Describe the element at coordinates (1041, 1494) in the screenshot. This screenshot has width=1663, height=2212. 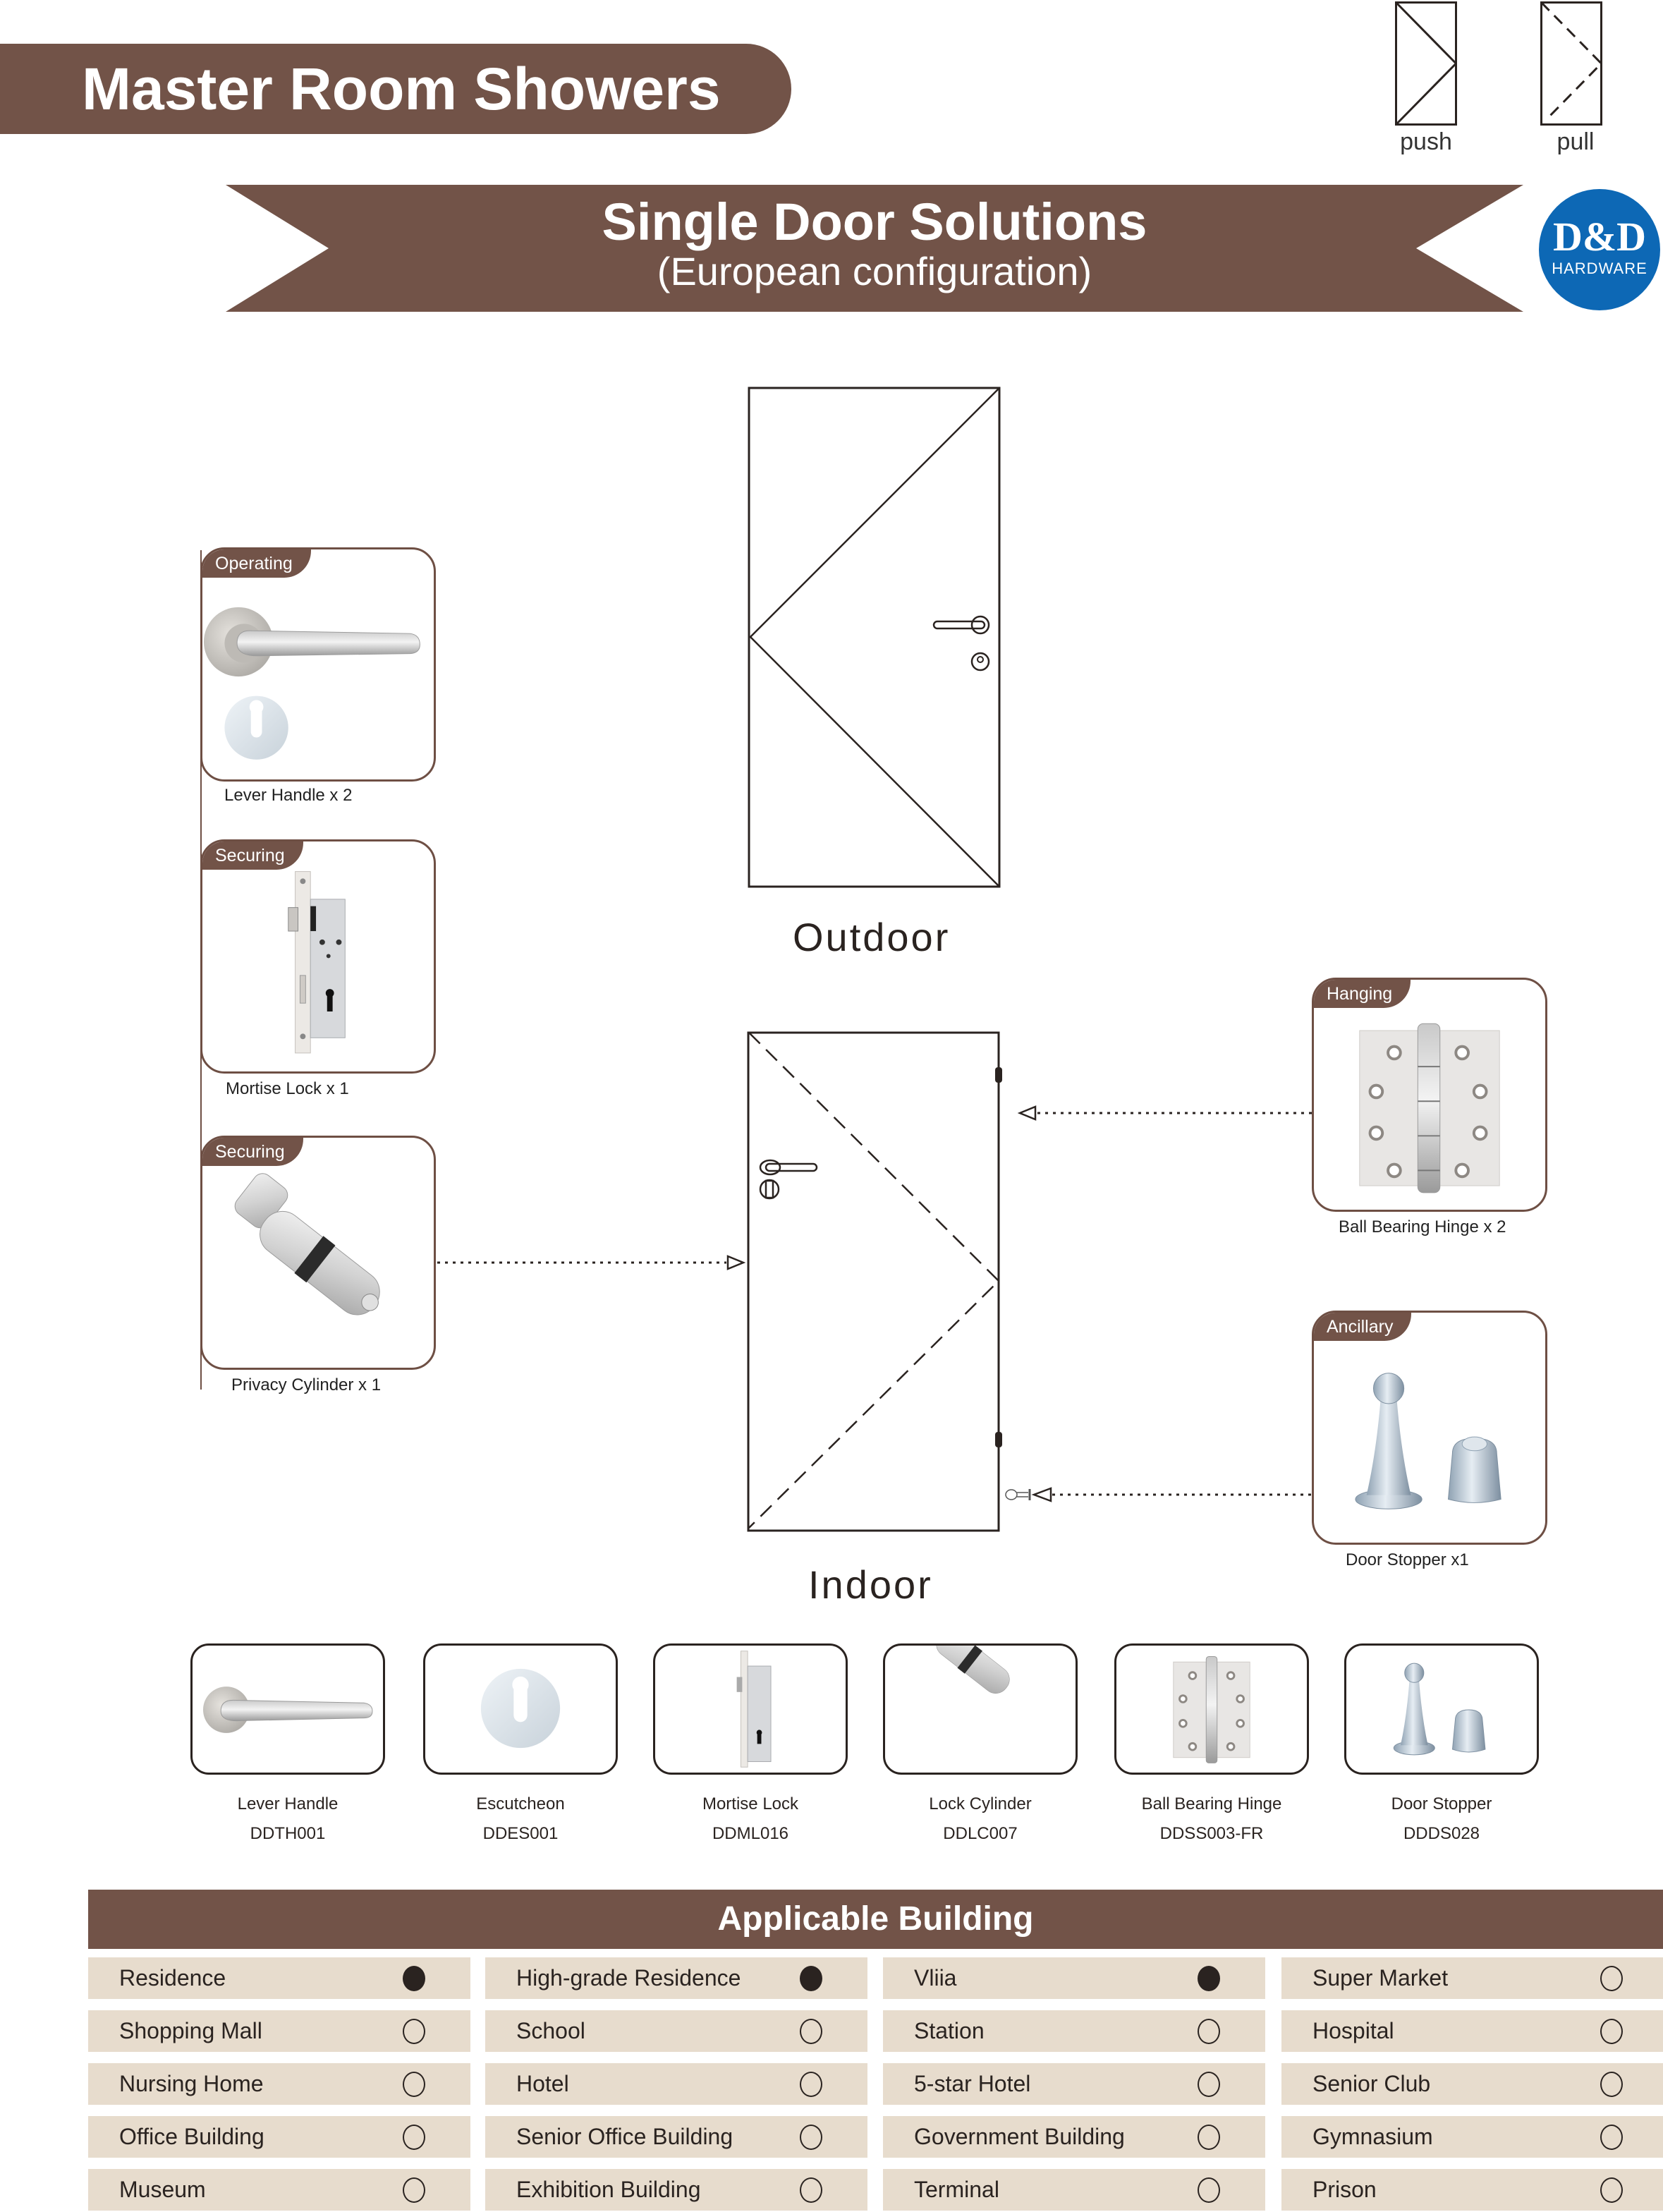
I see `arrow-to-stopper` at that location.